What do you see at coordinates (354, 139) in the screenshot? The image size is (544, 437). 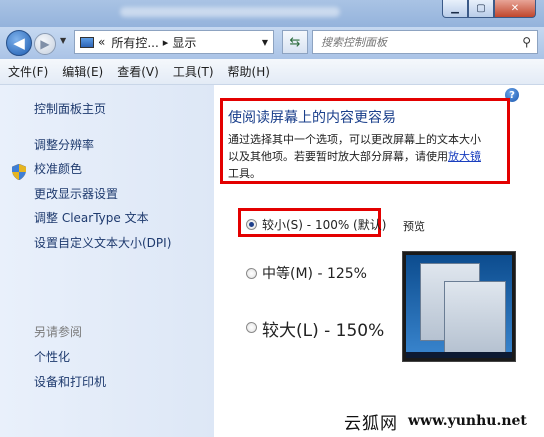 I see `description-line-1: 通过选择其中一个选项，可以更改屏幕上的文本大小` at bounding box center [354, 139].